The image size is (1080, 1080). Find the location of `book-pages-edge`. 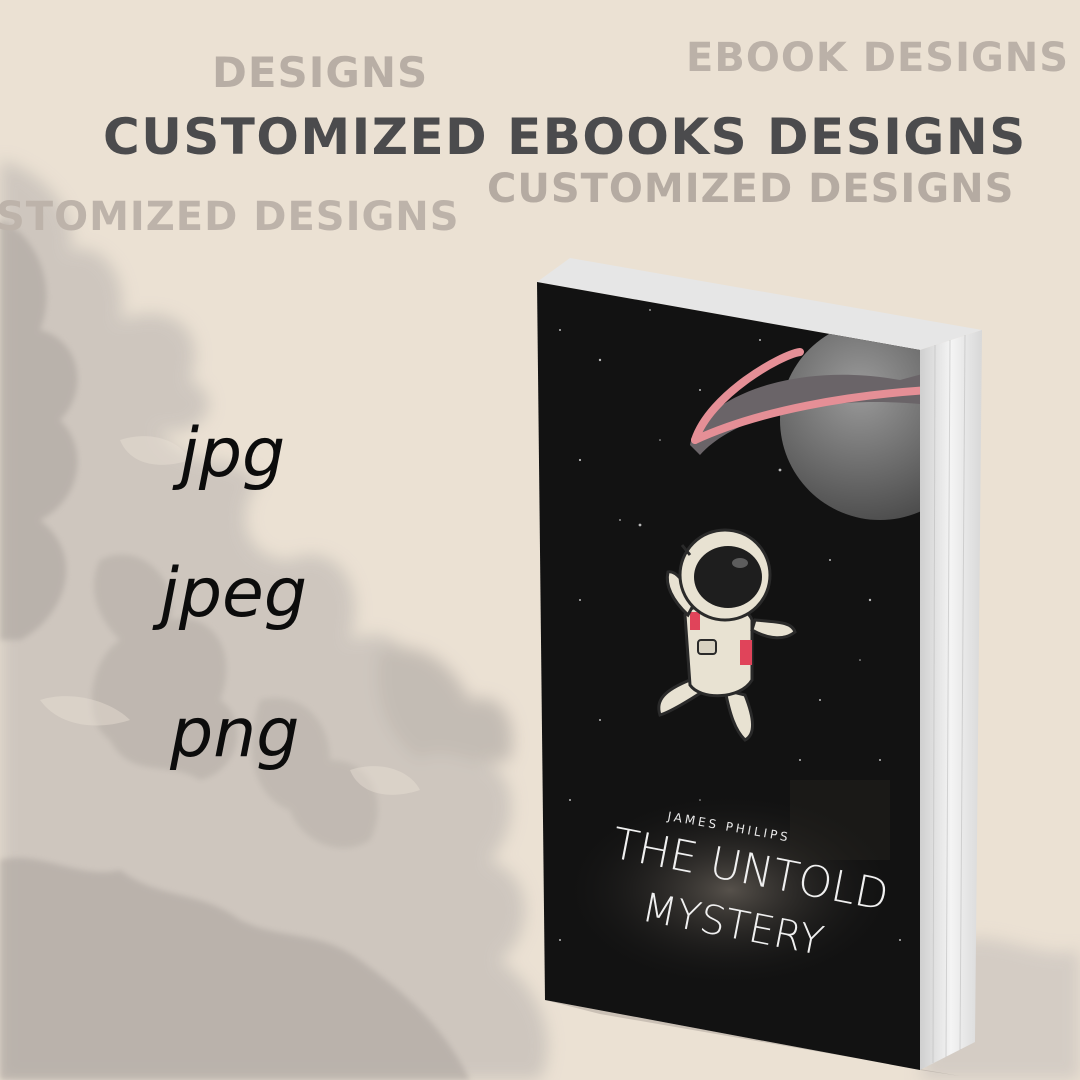

book-pages-edge is located at coordinates (951, 700).